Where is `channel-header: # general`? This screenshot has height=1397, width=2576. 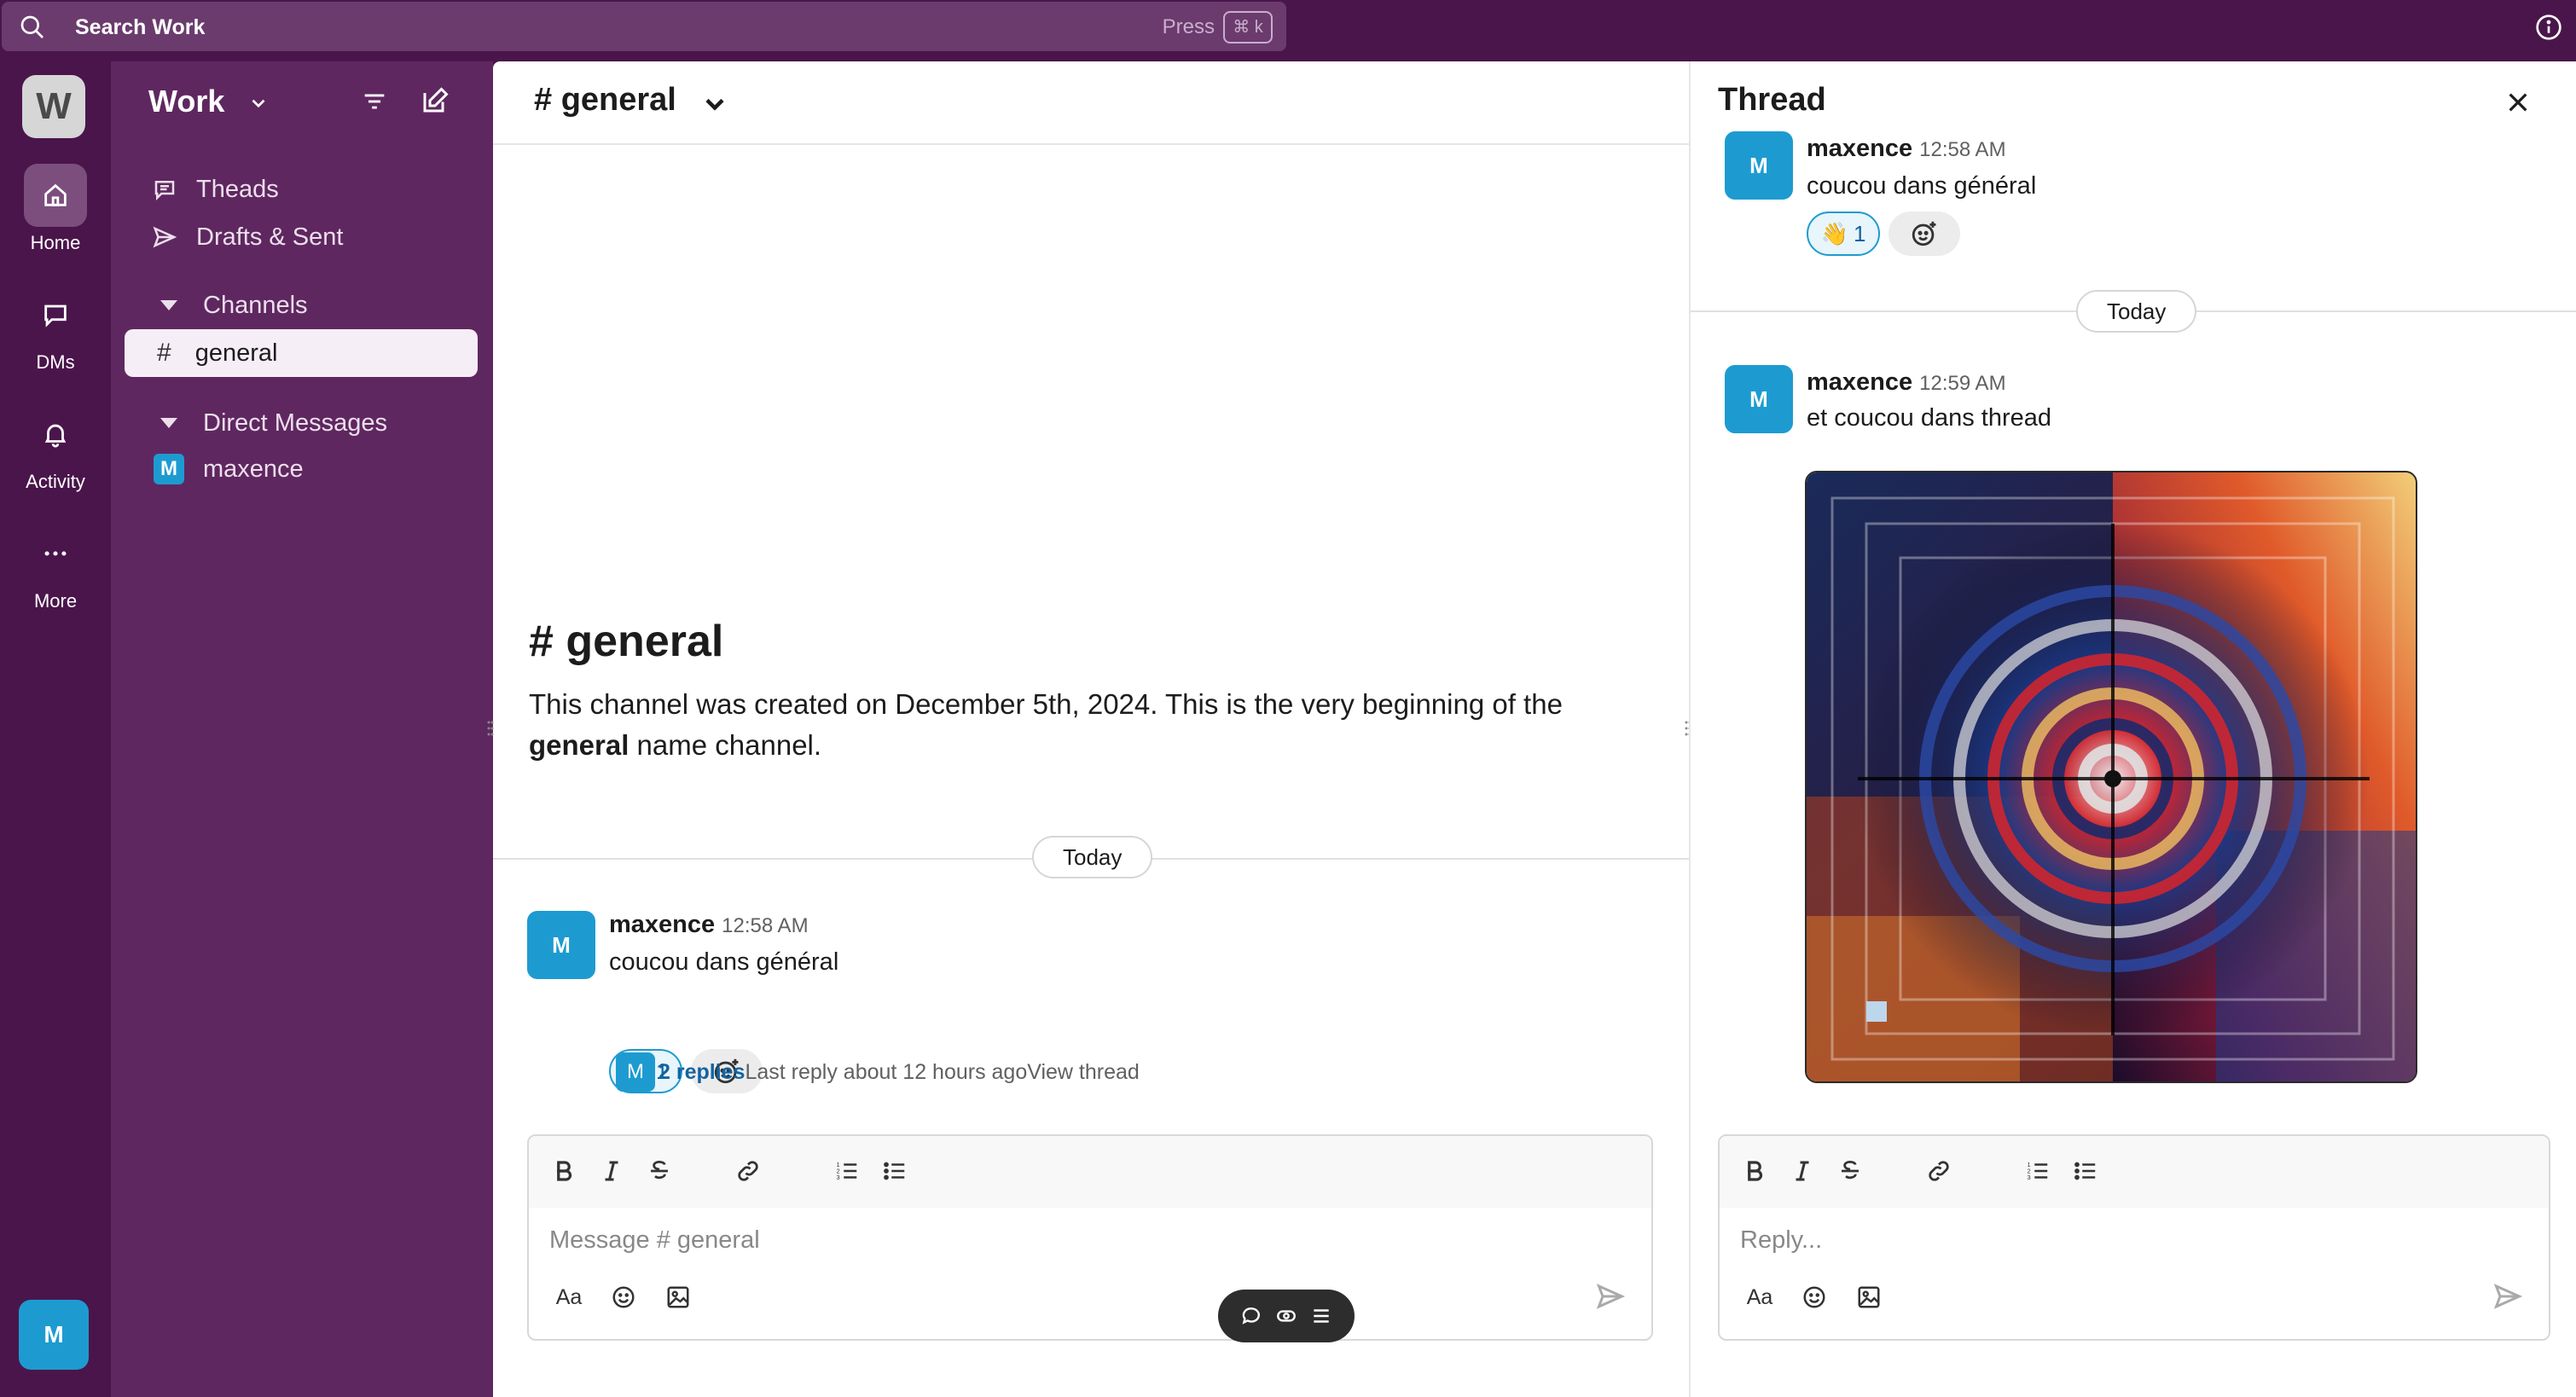 channel-header: # general is located at coordinates (1091, 103).